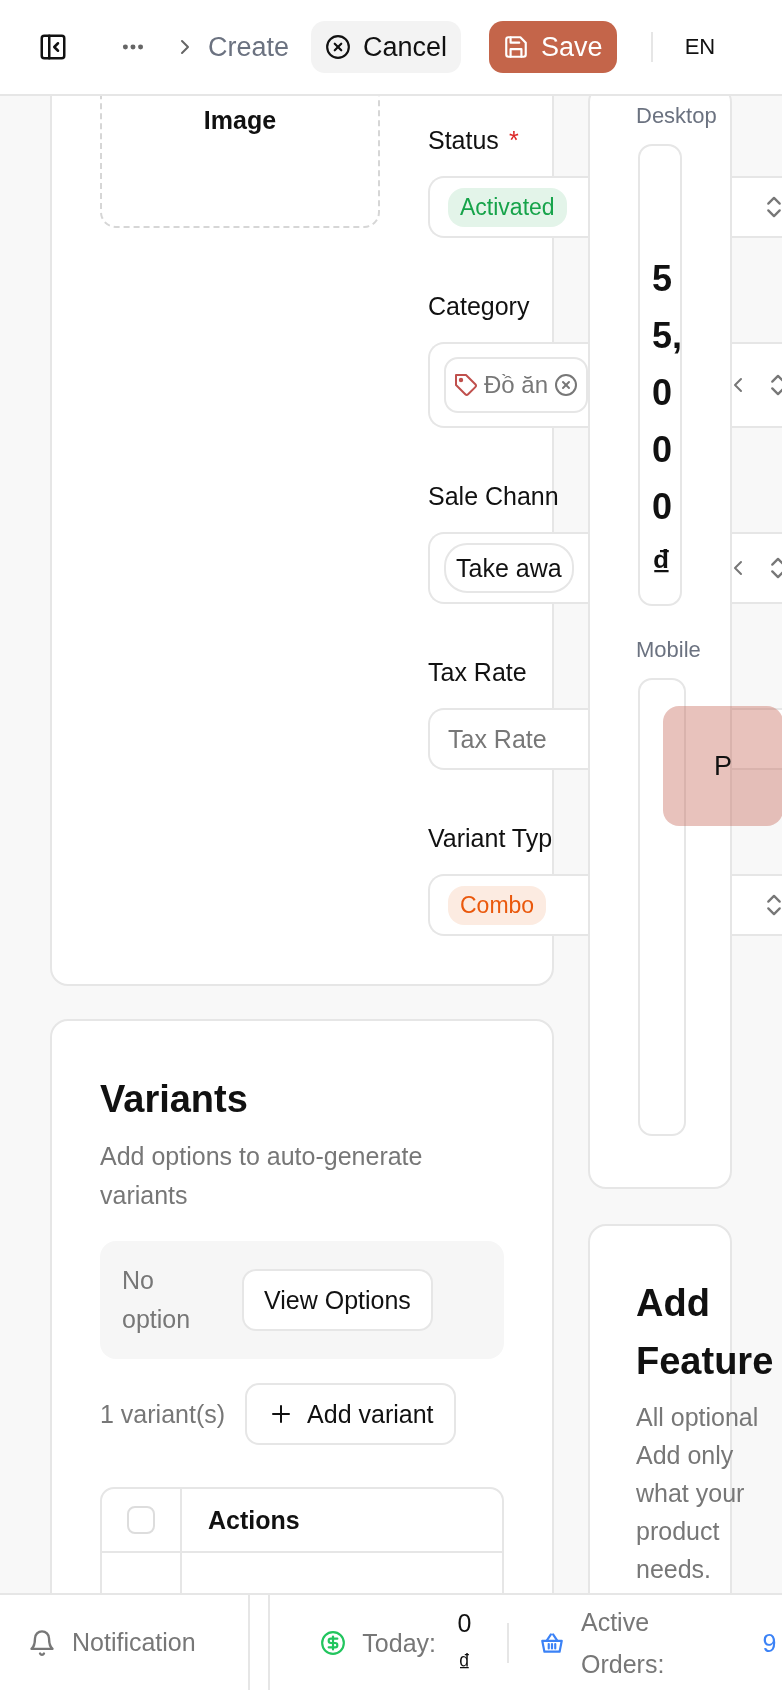  Describe the element at coordinates (668, 421) in the screenshot. I see `price-text: 55,000₫` at that location.